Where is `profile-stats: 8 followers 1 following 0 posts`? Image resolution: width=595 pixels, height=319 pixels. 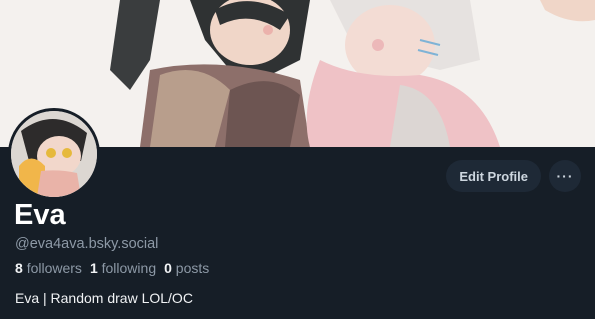 profile-stats: 8 followers 1 following 0 posts is located at coordinates (112, 268).